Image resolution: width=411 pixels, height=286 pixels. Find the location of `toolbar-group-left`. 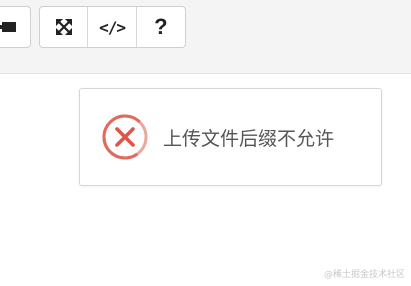

toolbar-group-left is located at coordinates (15, 27).